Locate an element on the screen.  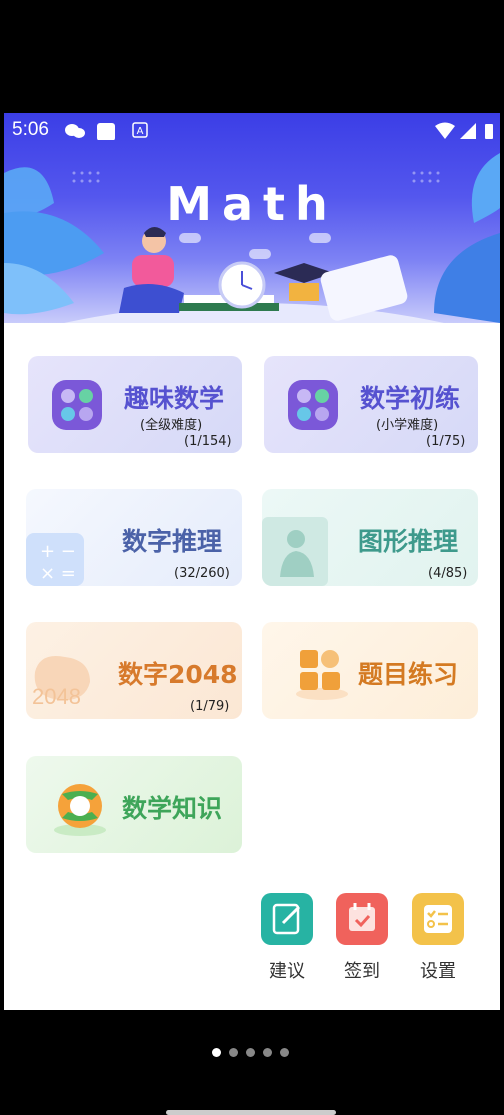
action-label: 建议 is located at coordinates (287, 971).